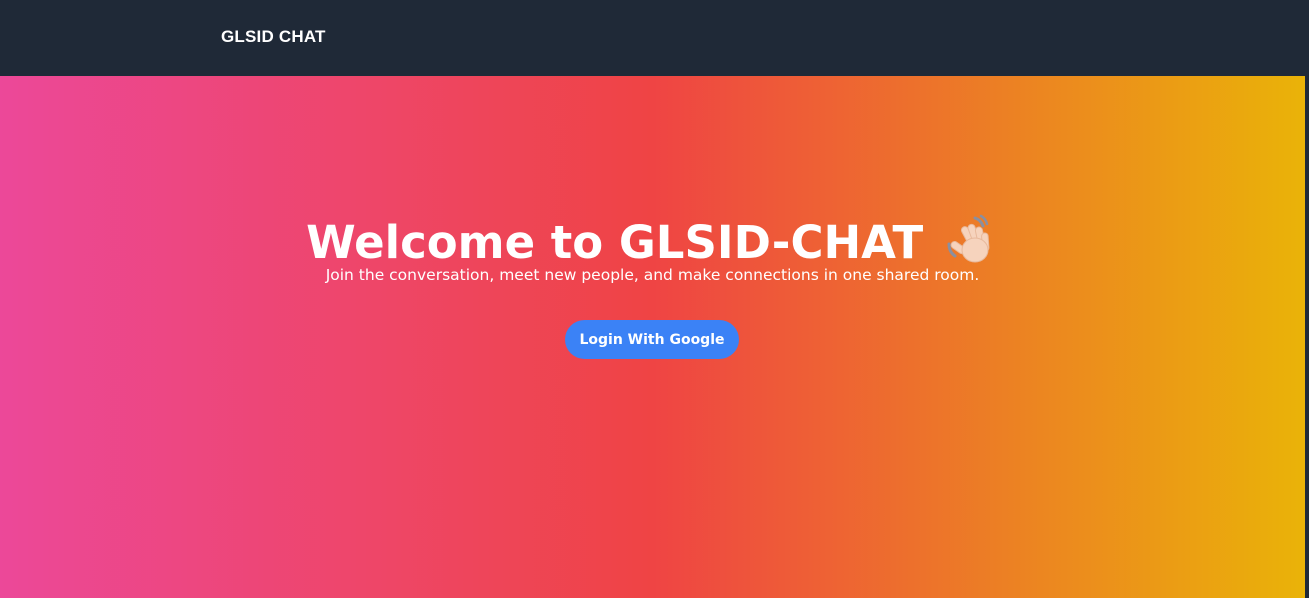 The height and width of the screenshot is (598, 1309). Describe the element at coordinates (654, 38) in the screenshot. I see `top-navbar: GLSID CHAT` at that location.